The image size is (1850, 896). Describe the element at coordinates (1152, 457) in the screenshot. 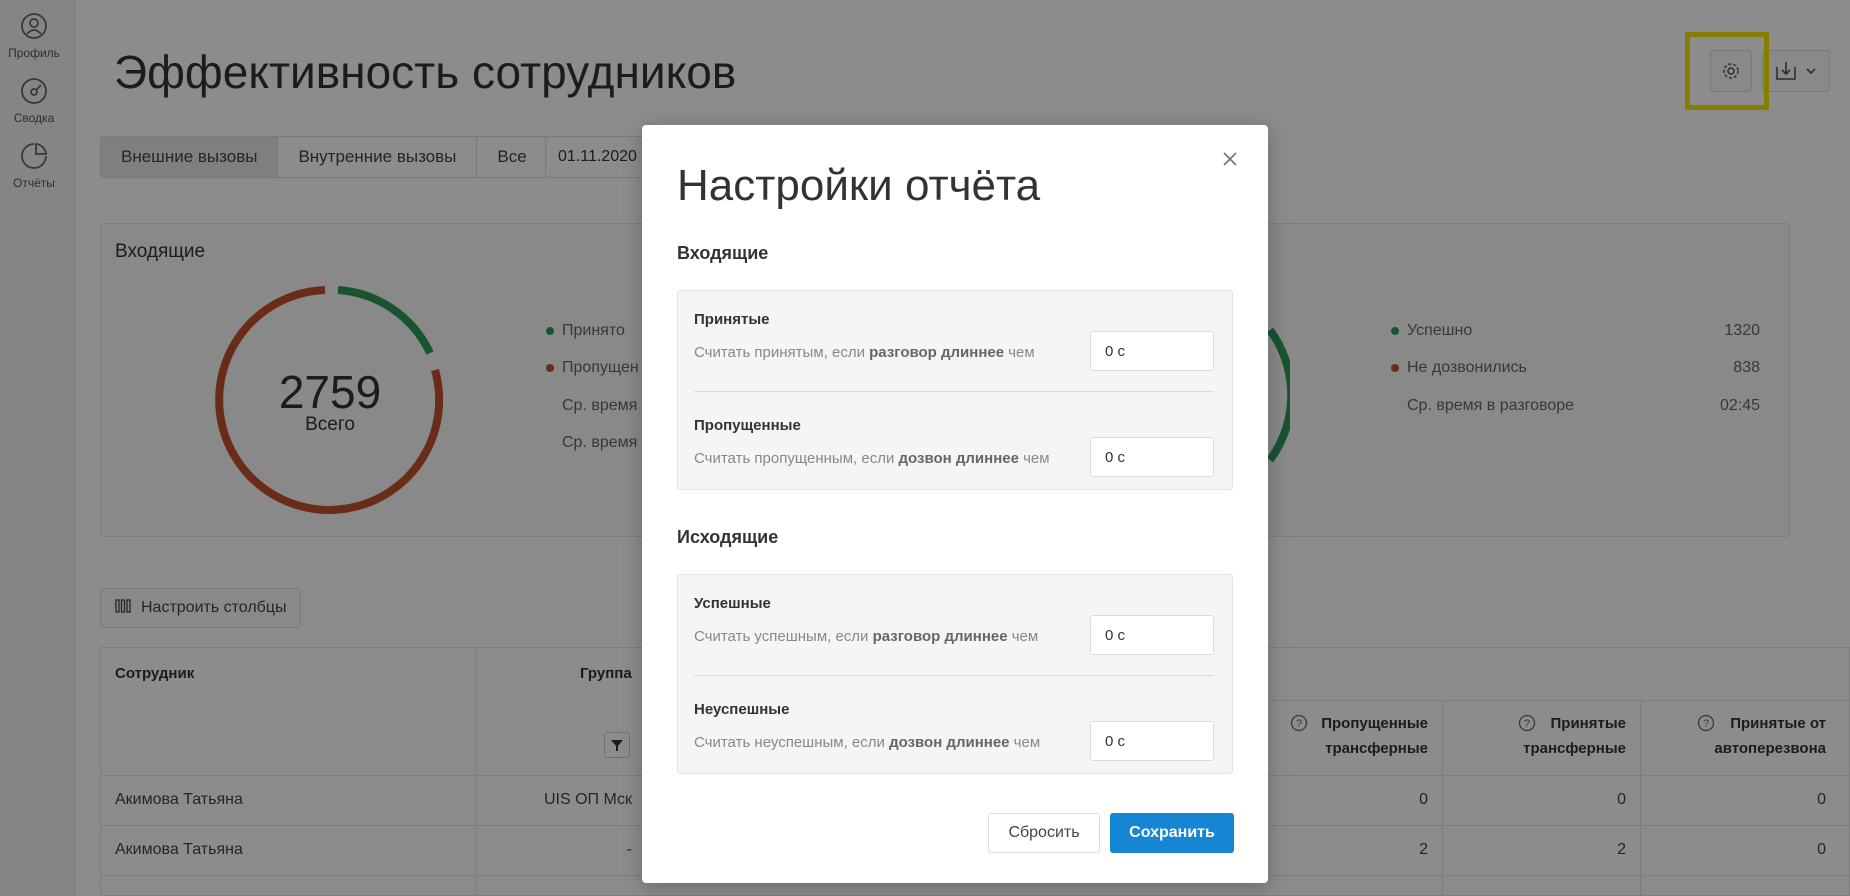

I see `missed-threshold-input` at that location.